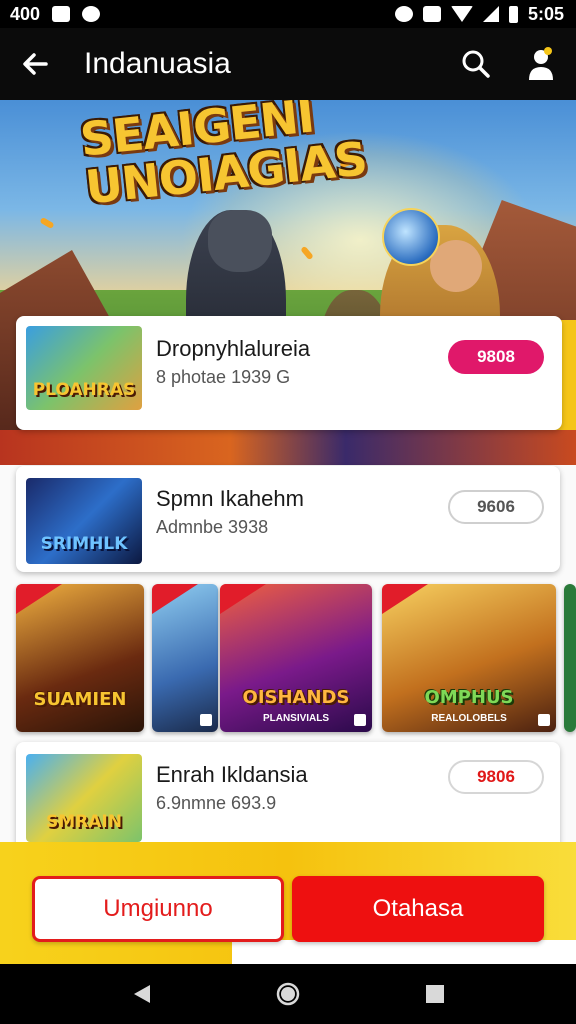 This screenshot has height=1024, width=576. I want to click on secondary-action-button: Umgiunno, so click(158, 909).